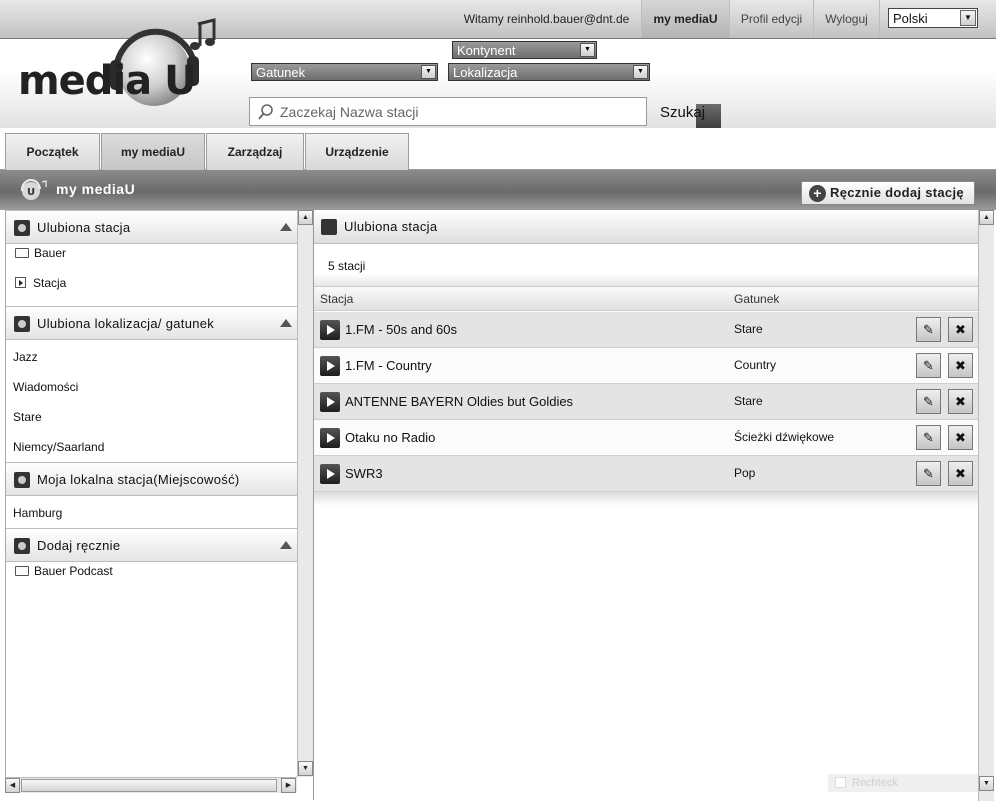 The height and width of the screenshot is (801, 996). Describe the element at coordinates (39, 283) in the screenshot. I see `sidebar-item-stacja: Stacja` at that location.